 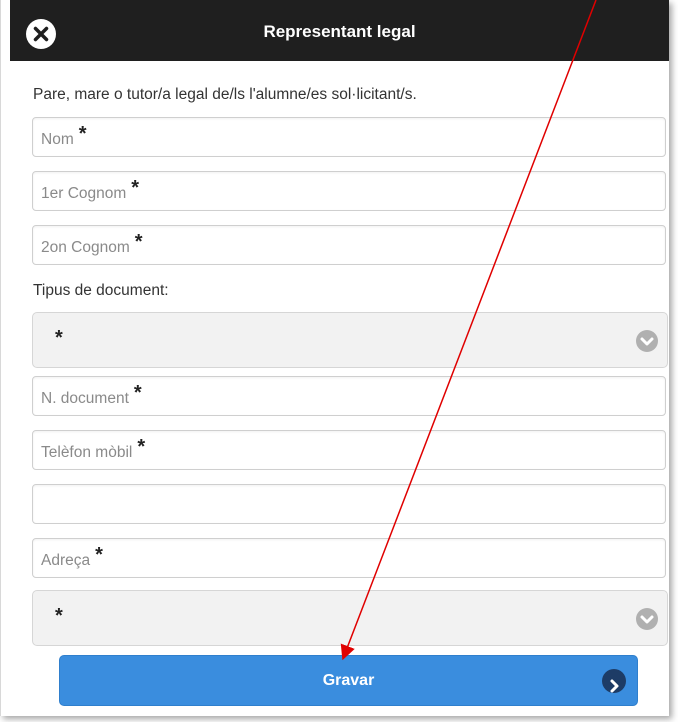 What do you see at coordinates (349, 558) in the screenshot?
I see `address-field: Adreça *` at bounding box center [349, 558].